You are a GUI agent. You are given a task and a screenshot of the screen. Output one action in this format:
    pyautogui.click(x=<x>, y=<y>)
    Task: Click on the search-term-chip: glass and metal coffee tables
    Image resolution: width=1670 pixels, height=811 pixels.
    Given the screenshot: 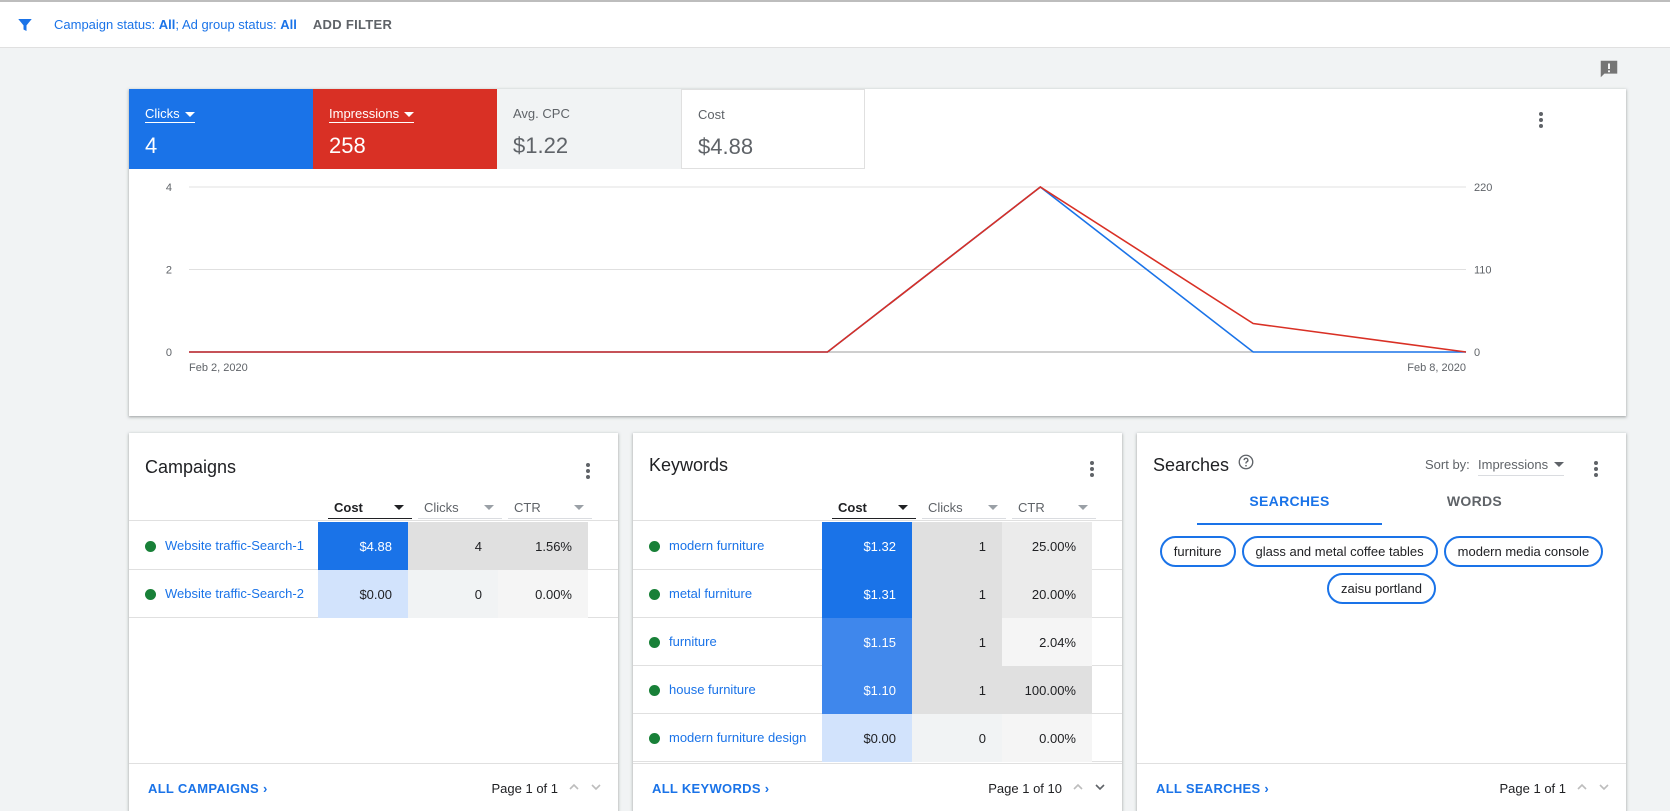 What is the action you would take?
    pyautogui.click(x=1339, y=551)
    